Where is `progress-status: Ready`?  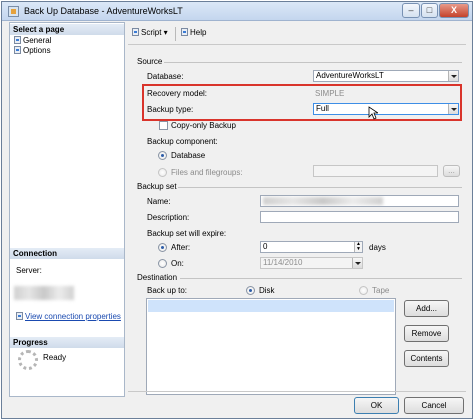
progress-status: Ready is located at coordinates (55, 357).